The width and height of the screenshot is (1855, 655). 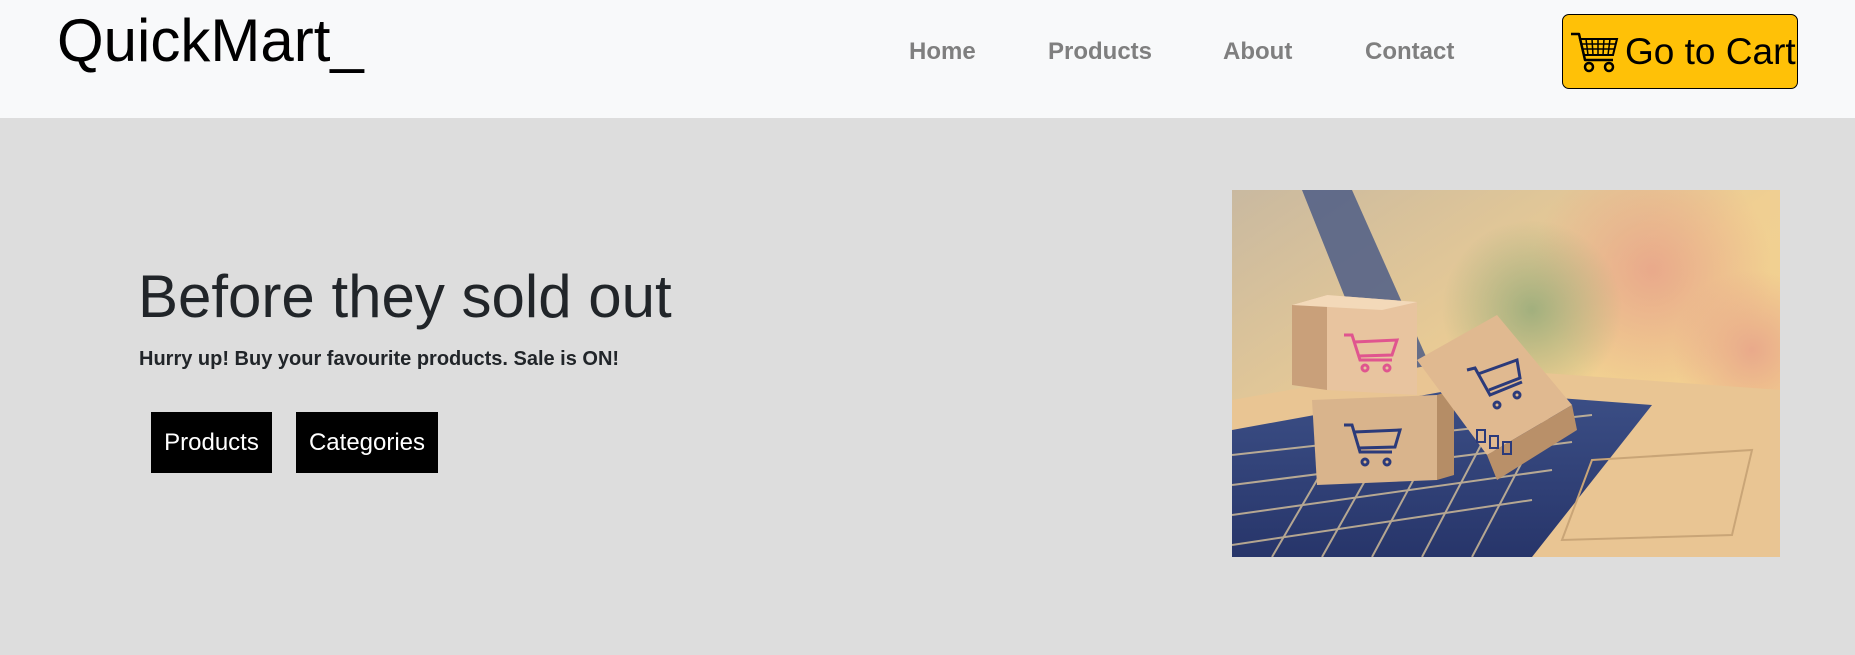 I want to click on go-to-cart-button: Go to Cart, so click(x=1680, y=51).